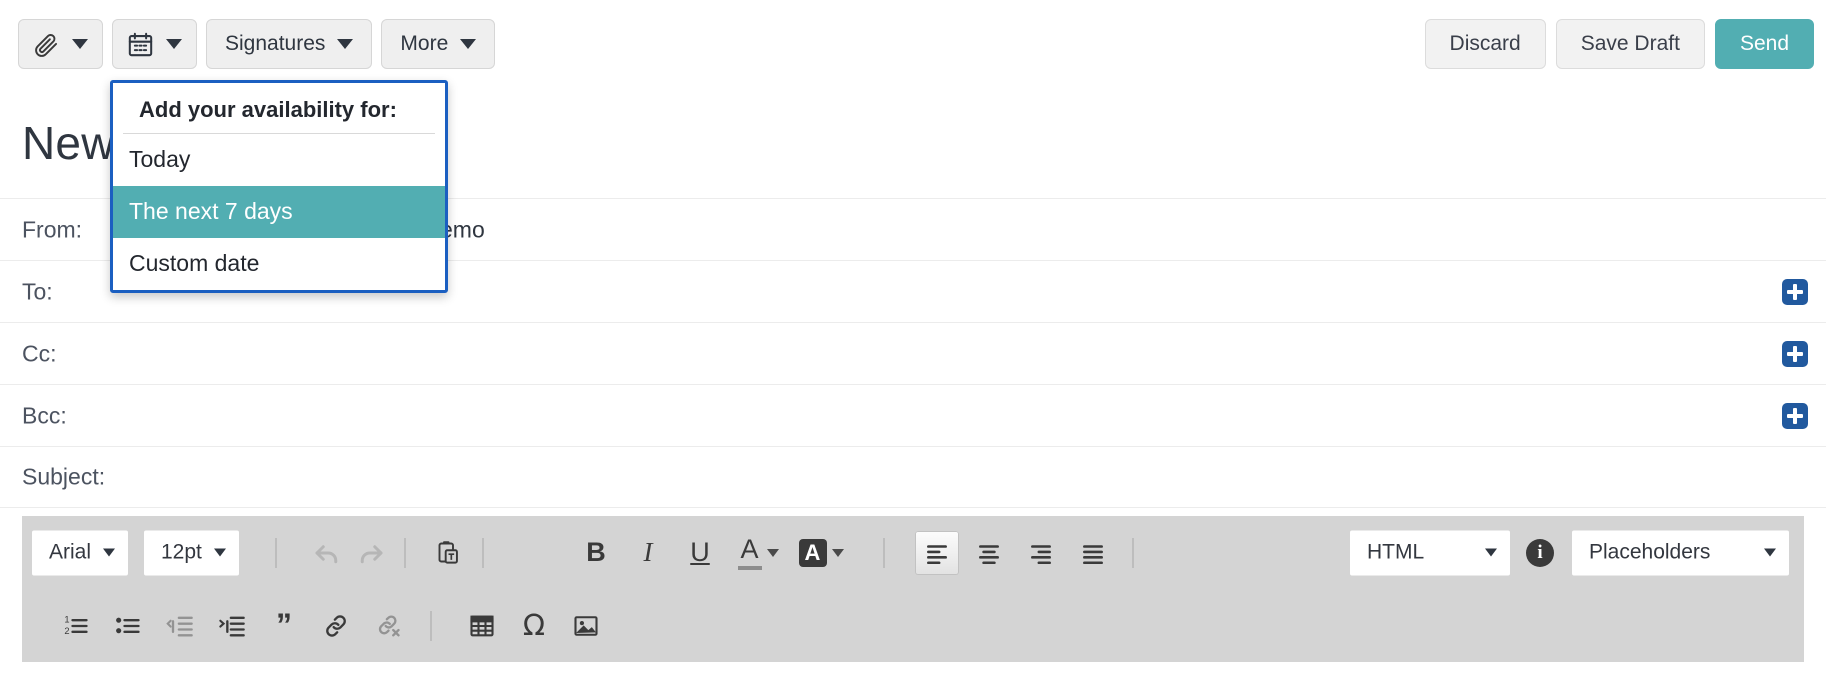  Describe the element at coordinates (1795, 291) in the screenshot. I see `add-recipient-to-button` at that location.